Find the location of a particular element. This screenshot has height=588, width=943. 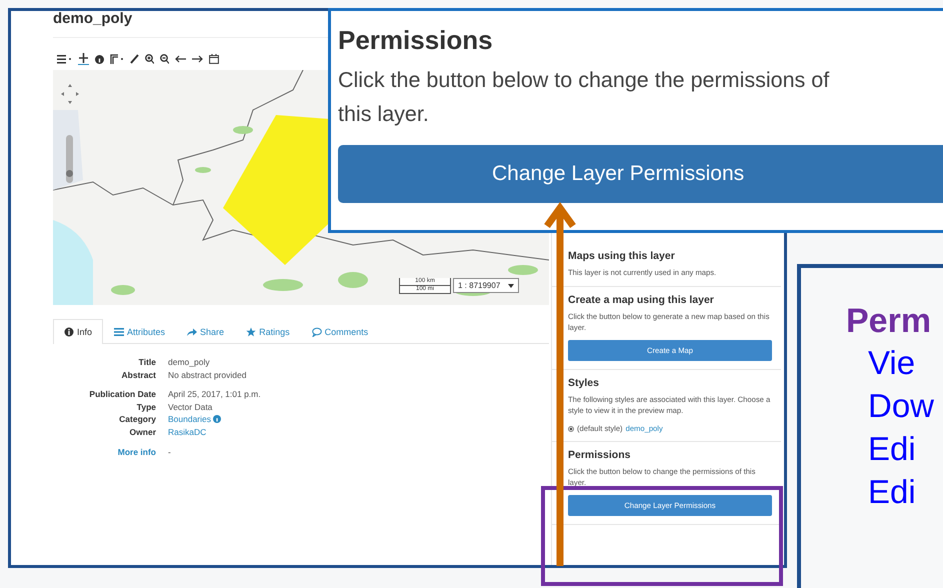

move-icon is located at coordinates (83, 59).